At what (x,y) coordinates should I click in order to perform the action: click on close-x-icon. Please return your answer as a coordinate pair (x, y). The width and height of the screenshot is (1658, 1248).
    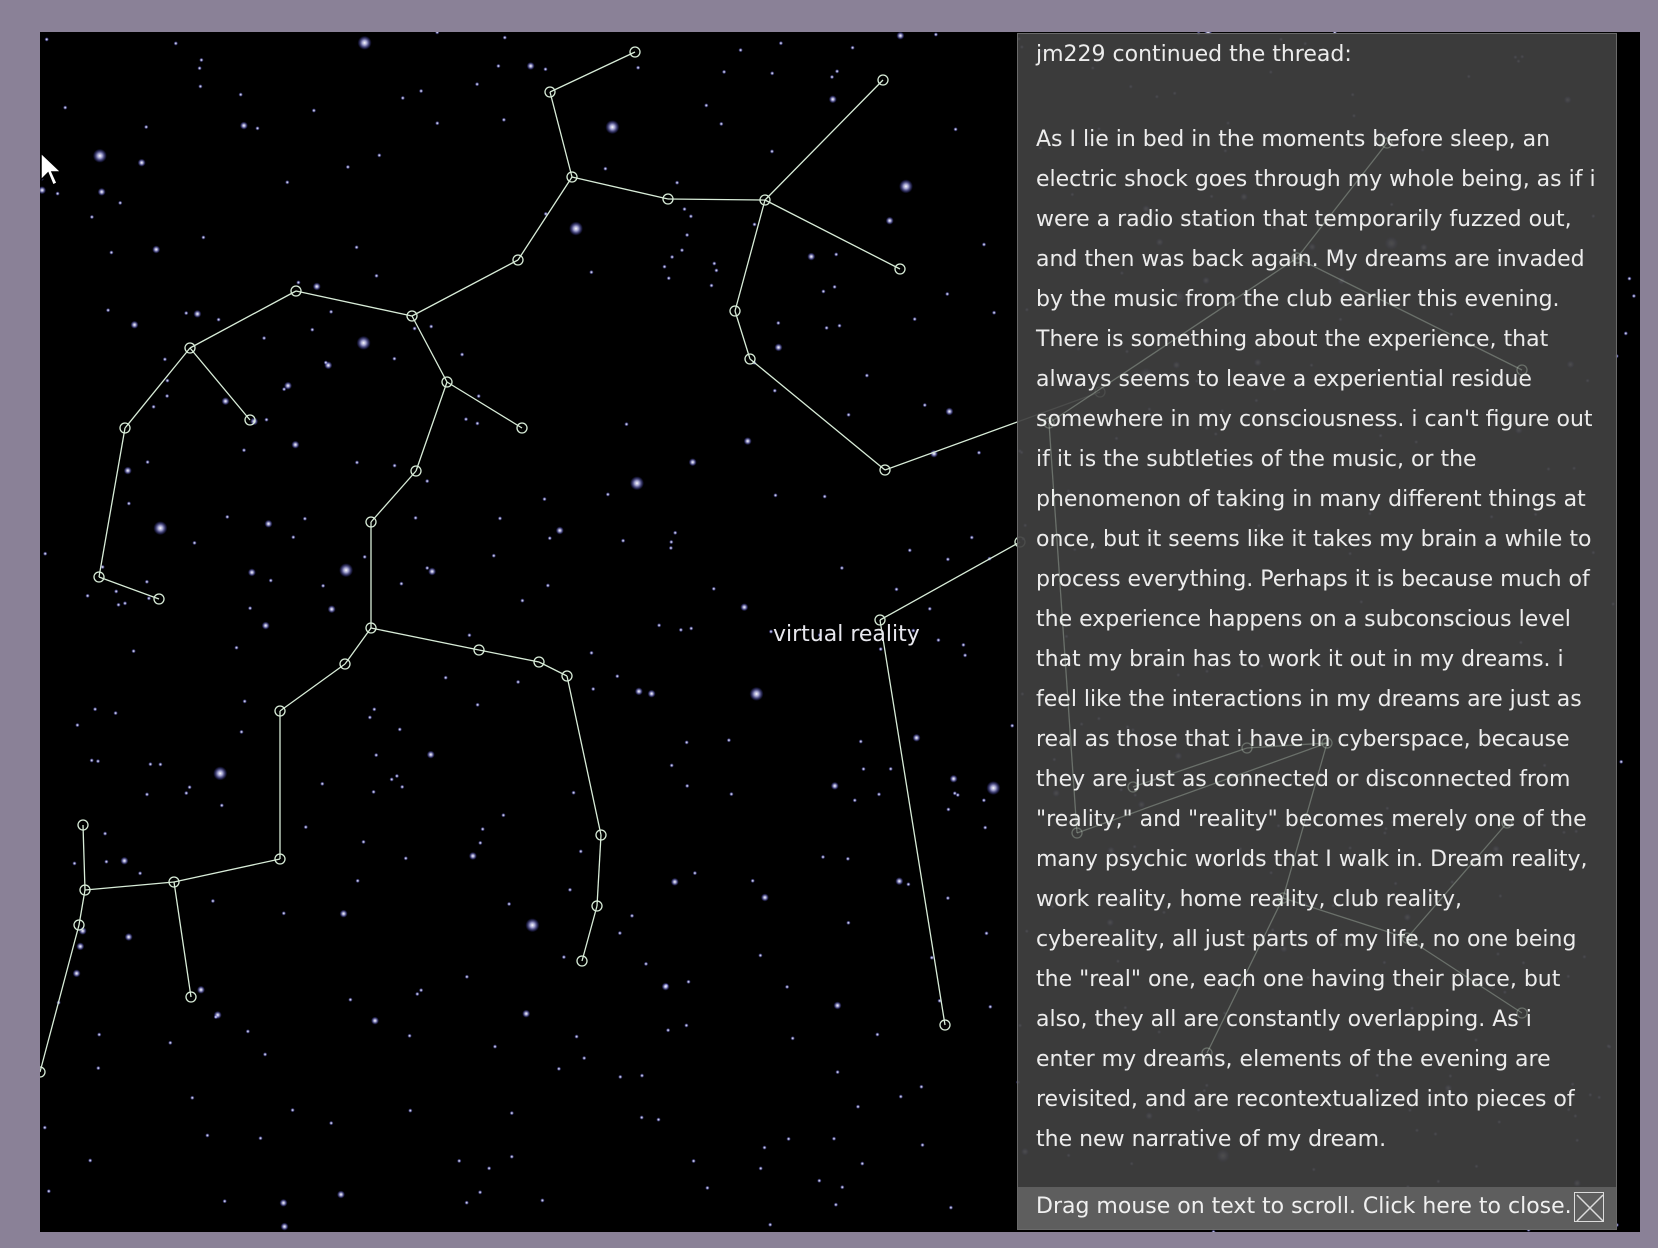
    Looking at the image, I should click on (1589, 1207).